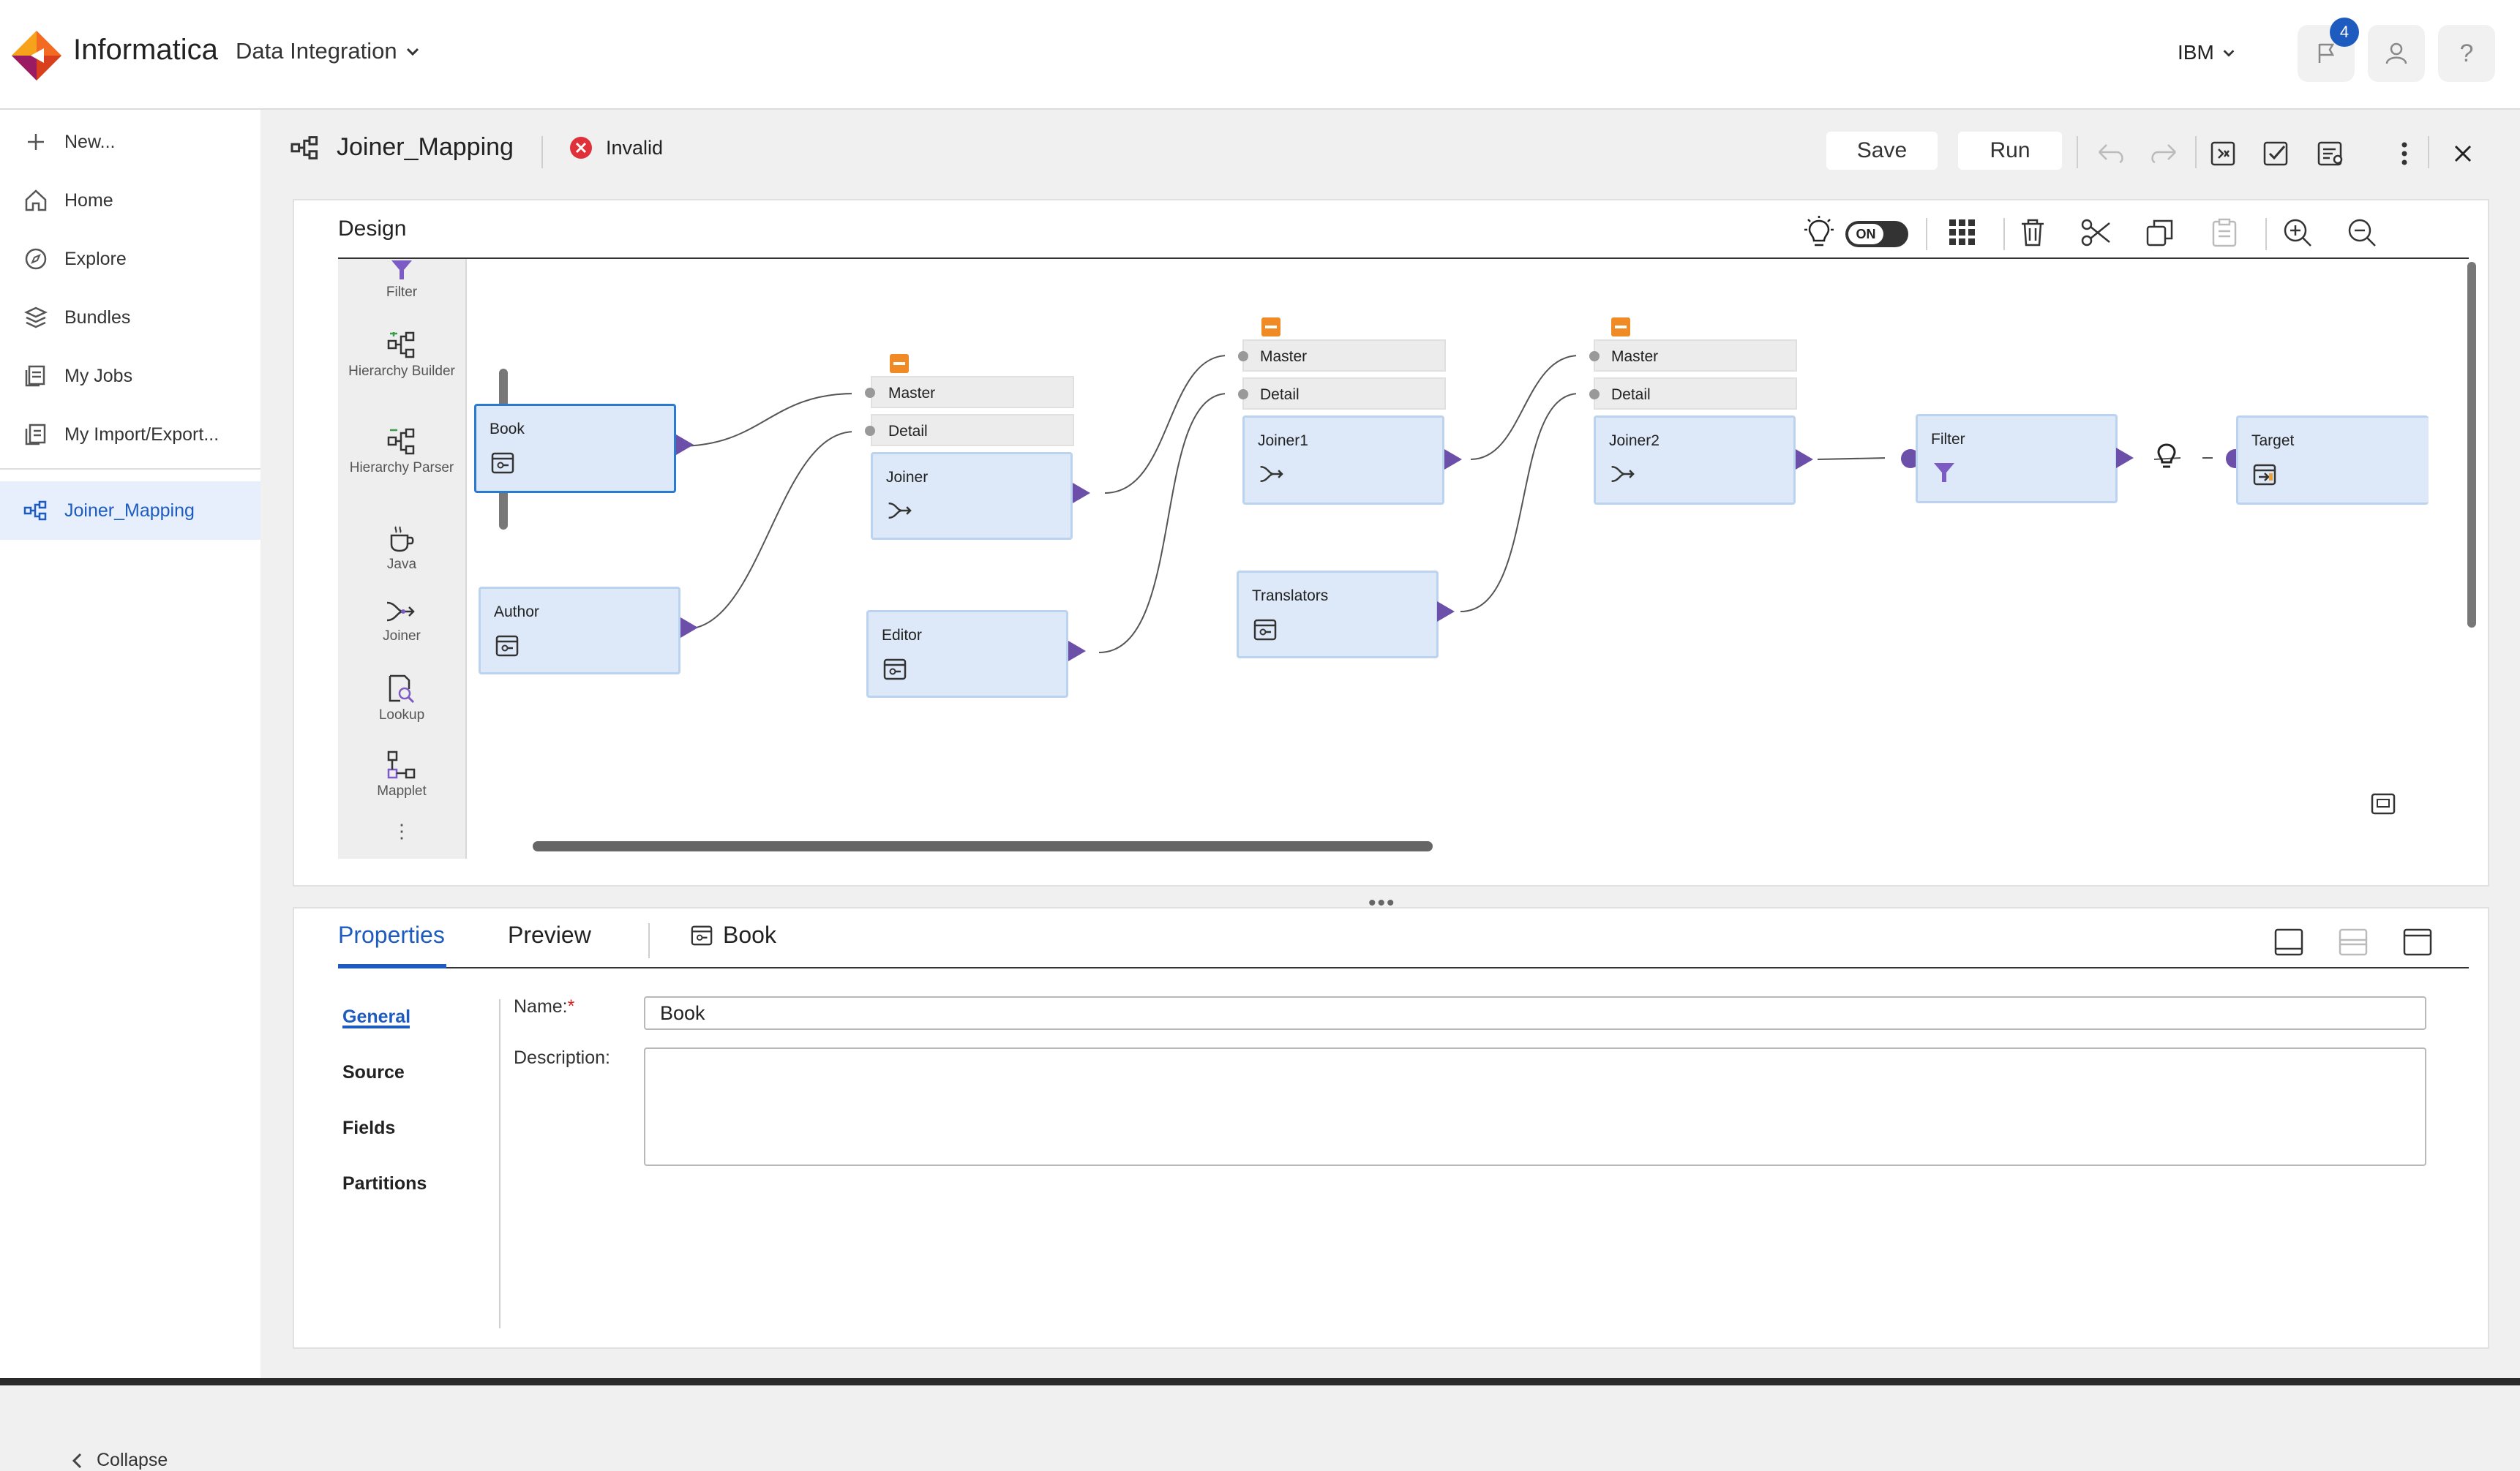  Describe the element at coordinates (2196, 52) in the screenshot. I see `org-name: IBM` at that location.